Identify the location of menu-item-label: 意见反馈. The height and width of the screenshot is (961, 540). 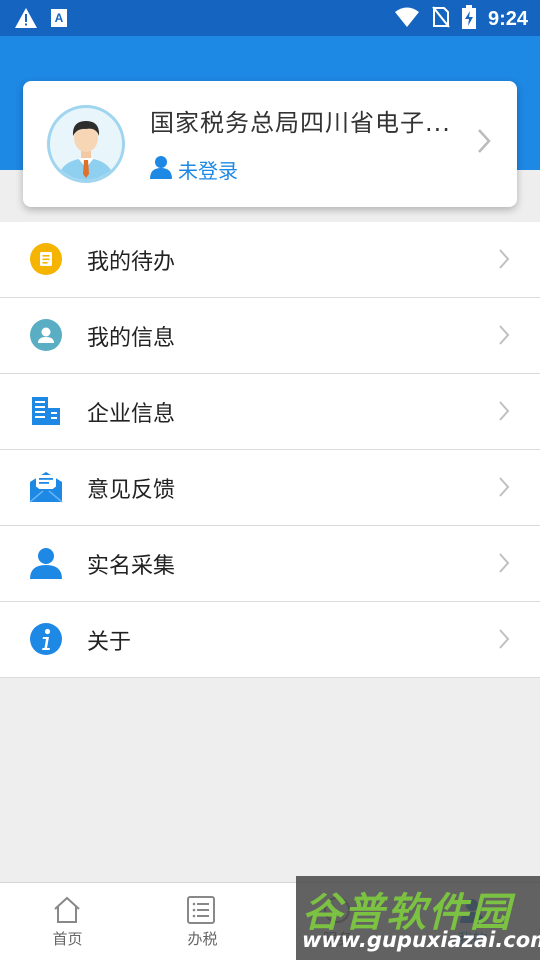
(131, 490).